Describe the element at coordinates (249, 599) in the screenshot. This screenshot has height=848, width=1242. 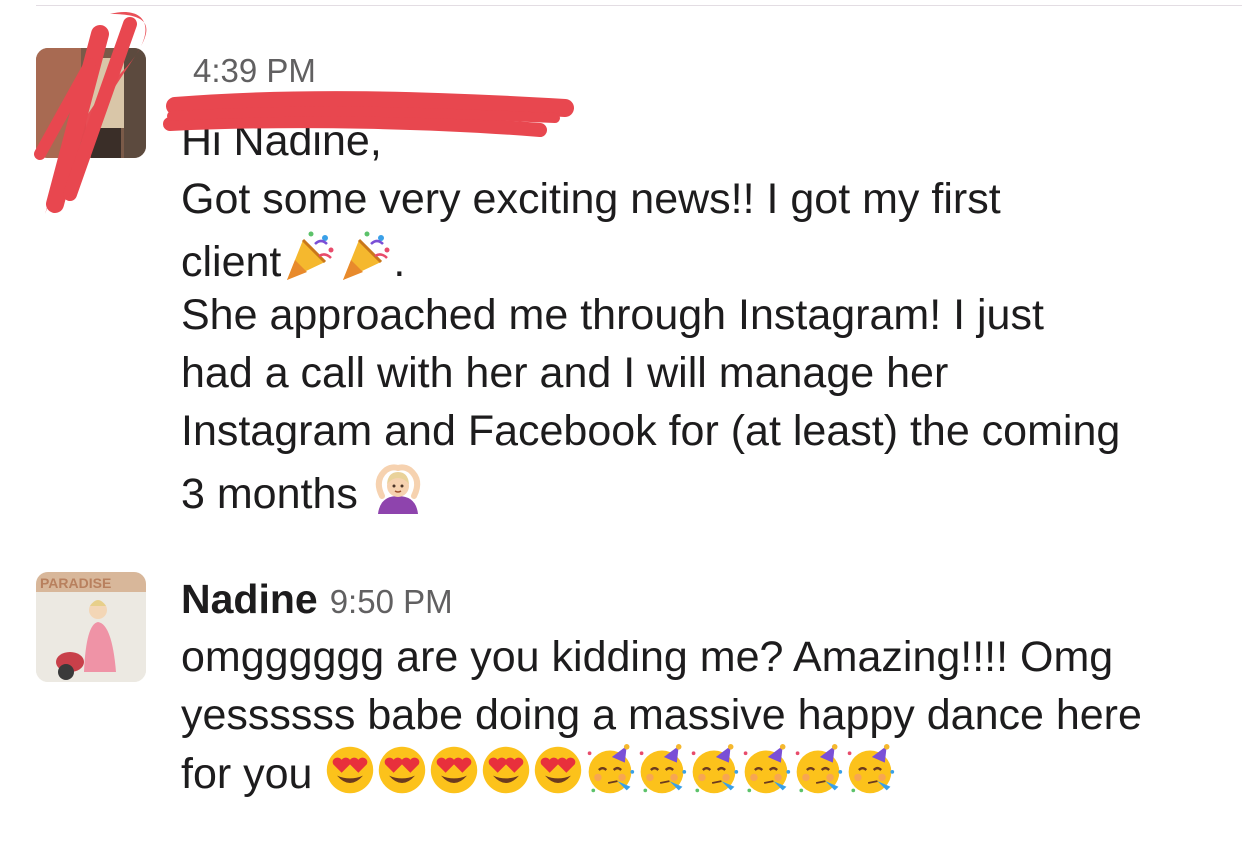
I see `sender-name: Nadine` at that location.